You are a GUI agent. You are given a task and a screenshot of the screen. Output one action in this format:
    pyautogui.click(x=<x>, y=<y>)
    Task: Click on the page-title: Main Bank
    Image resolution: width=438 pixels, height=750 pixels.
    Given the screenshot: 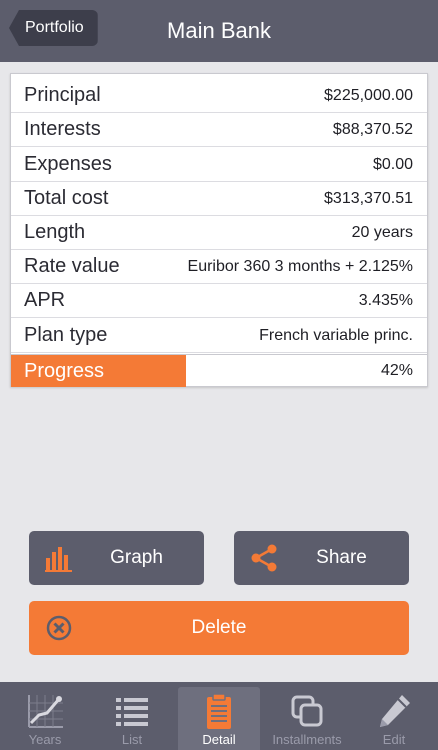 What is the action you would take?
    pyautogui.click(x=219, y=30)
    